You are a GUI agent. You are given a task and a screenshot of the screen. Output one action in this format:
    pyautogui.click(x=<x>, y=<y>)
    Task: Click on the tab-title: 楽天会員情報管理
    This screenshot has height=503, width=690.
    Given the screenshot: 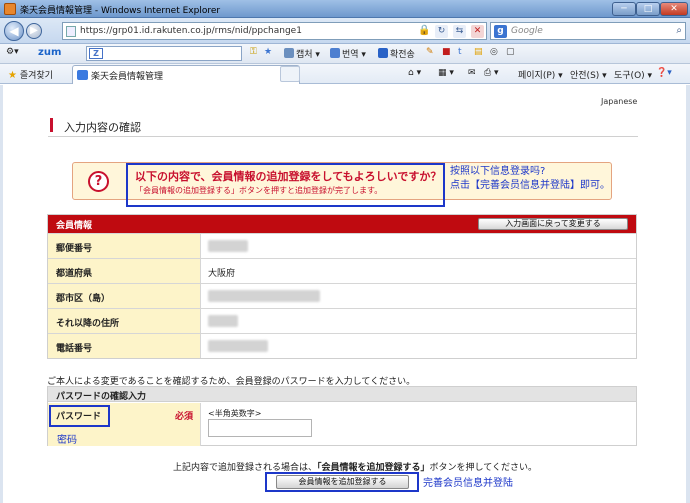 What is the action you would take?
    pyautogui.click(x=127, y=77)
    